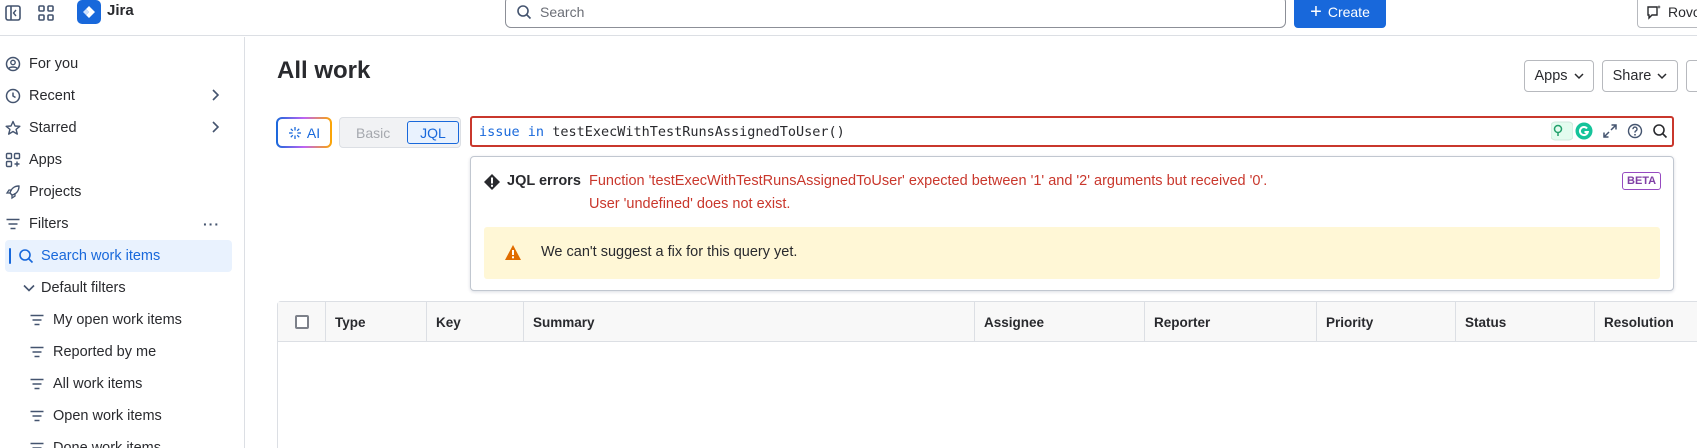 The height and width of the screenshot is (448, 1697). What do you see at coordinates (1691, 76) in the screenshot?
I see `more-actions-button` at bounding box center [1691, 76].